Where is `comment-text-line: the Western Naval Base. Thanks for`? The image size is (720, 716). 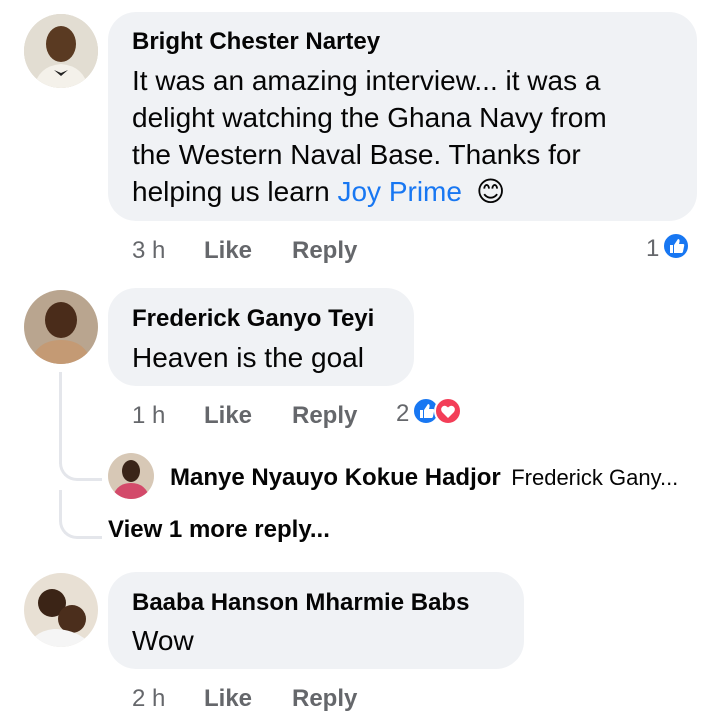
comment-text-line: the Western Naval Base. Thanks for is located at coordinates (356, 154).